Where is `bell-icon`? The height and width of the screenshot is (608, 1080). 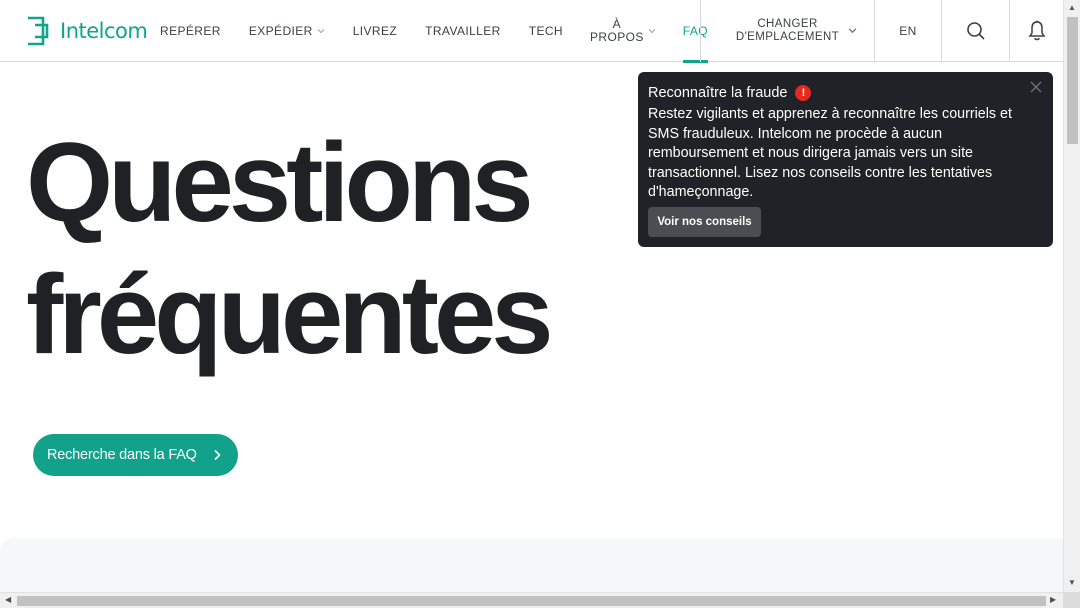
bell-icon is located at coordinates (1036, 30).